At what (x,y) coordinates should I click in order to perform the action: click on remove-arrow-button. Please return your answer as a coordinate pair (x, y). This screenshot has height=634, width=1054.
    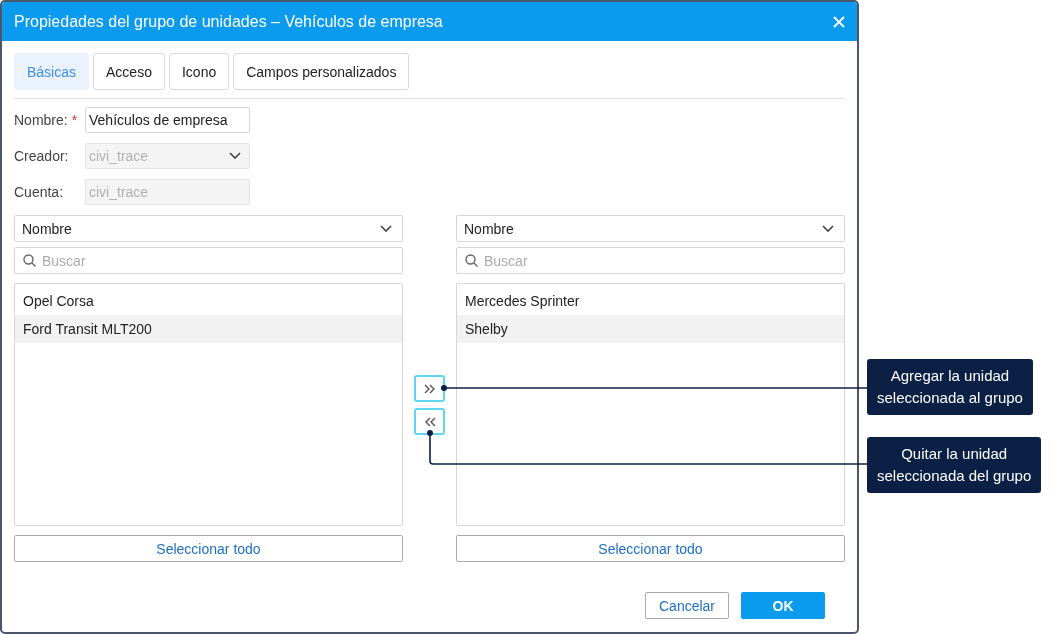
    Looking at the image, I should click on (429, 421).